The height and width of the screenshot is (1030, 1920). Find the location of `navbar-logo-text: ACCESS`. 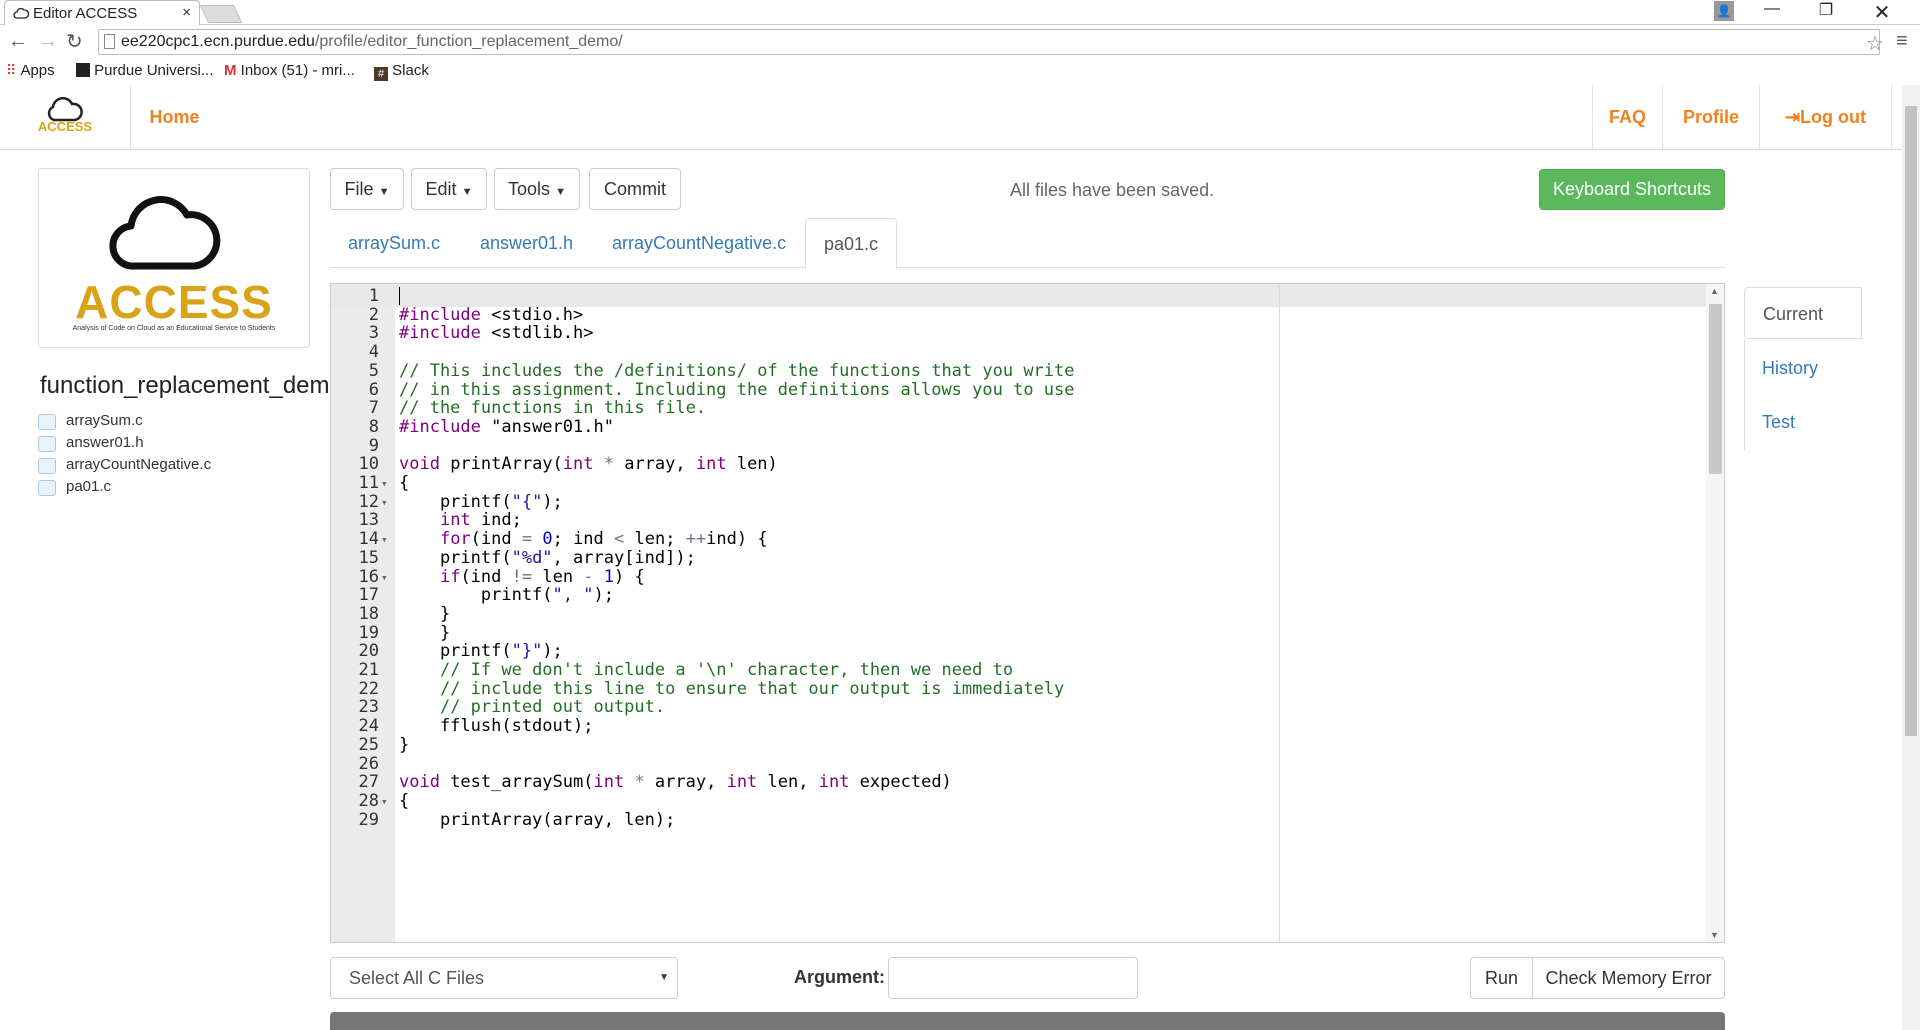

navbar-logo-text: ACCESS is located at coordinates (65, 126).